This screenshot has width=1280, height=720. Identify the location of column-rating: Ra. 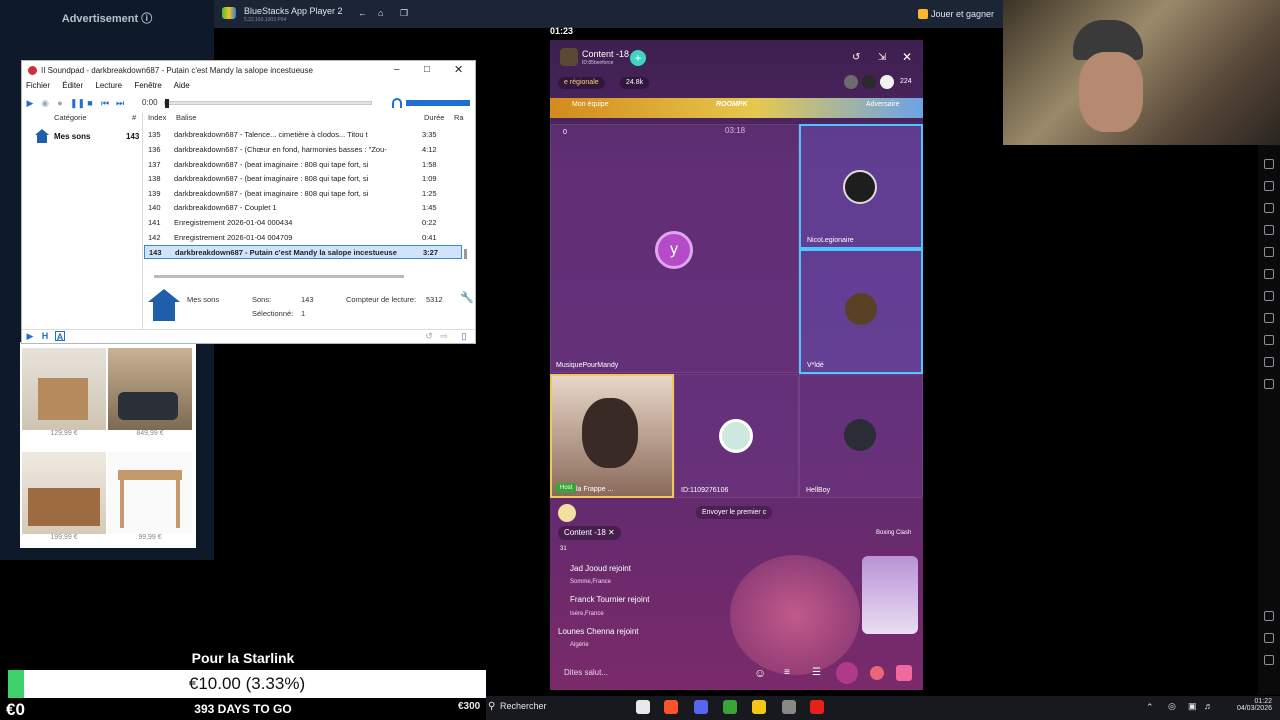
(459, 117).